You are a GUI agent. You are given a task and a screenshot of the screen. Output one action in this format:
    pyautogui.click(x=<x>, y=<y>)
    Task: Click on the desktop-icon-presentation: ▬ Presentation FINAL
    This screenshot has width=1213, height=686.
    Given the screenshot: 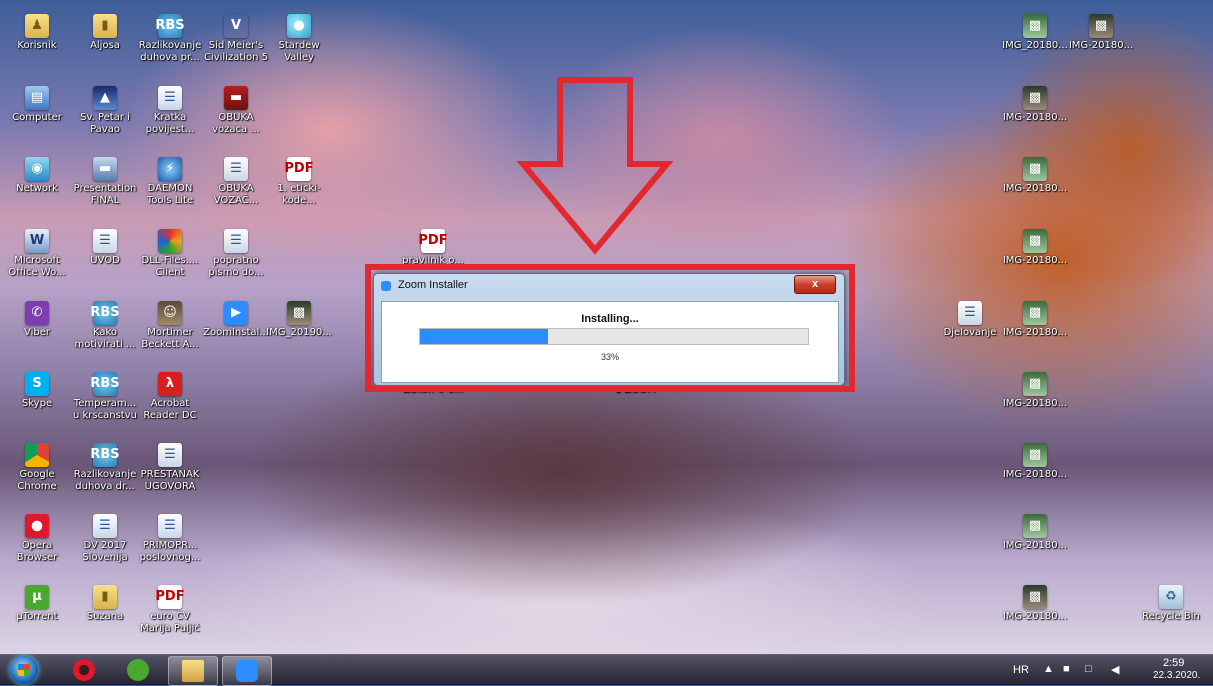 What is the action you would take?
    pyautogui.click(x=105, y=182)
    